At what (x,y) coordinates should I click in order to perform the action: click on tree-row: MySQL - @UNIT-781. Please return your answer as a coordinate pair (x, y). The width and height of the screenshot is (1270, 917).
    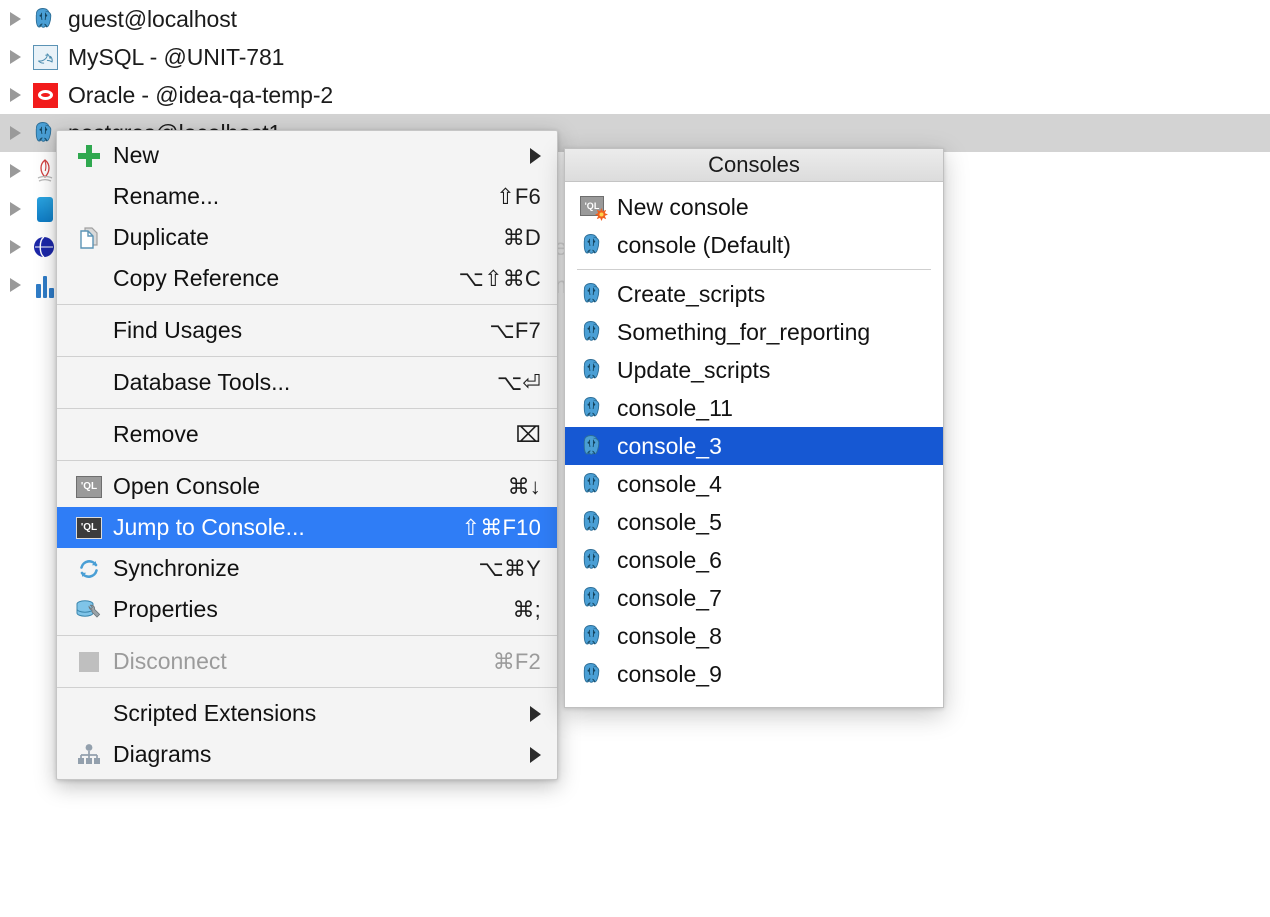
    Looking at the image, I should click on (635, 57).